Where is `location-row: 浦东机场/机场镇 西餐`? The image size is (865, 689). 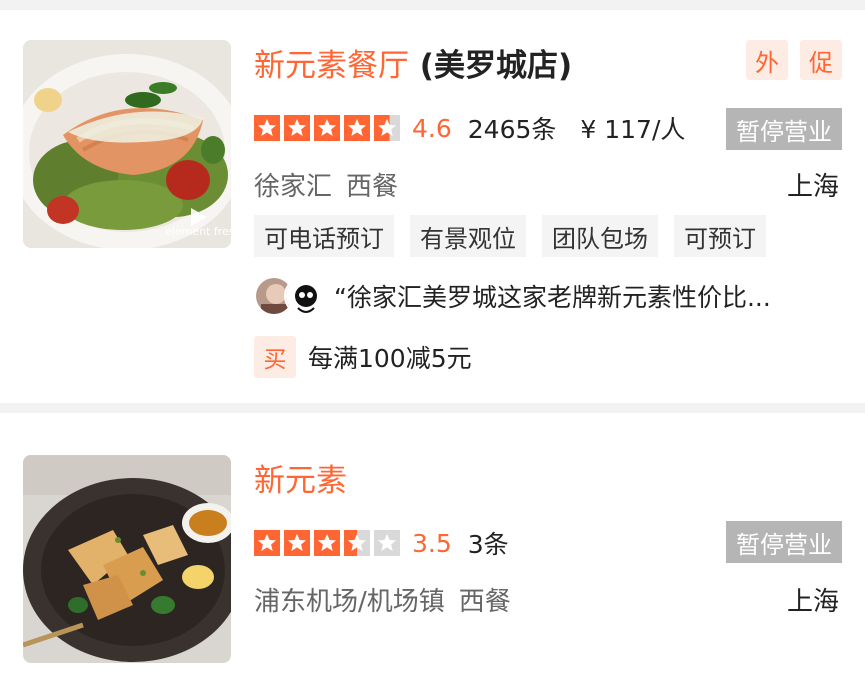 location-row: 浦东机场/机场镇 西餐 is located at coordinates (382, 599).